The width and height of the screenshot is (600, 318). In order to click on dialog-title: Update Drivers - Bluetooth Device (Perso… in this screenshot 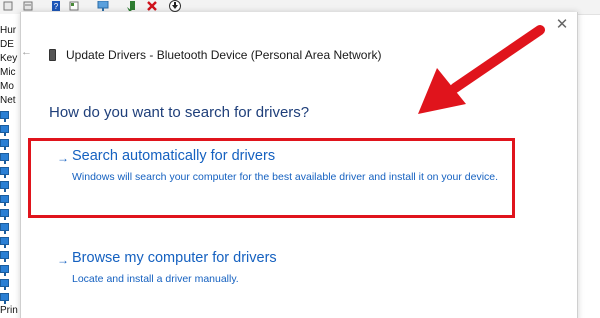, I will do `click(224, 55)`.